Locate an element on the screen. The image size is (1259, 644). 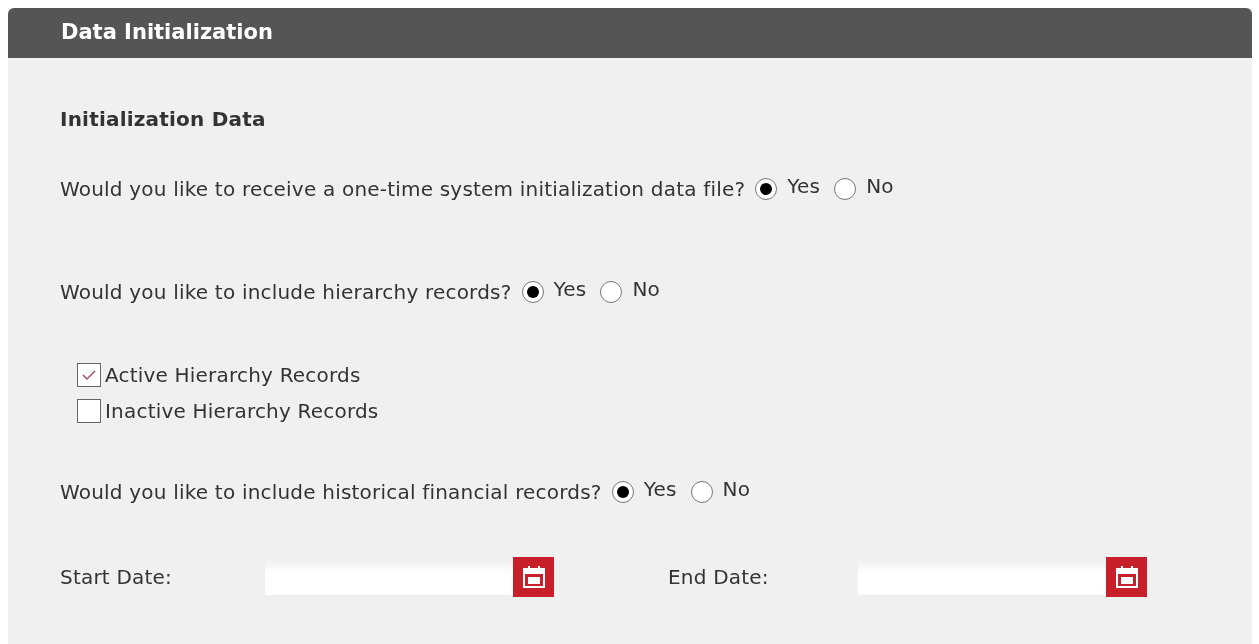
question-text: Would you like to include historical financial records? is located at coordinates (331, 492).